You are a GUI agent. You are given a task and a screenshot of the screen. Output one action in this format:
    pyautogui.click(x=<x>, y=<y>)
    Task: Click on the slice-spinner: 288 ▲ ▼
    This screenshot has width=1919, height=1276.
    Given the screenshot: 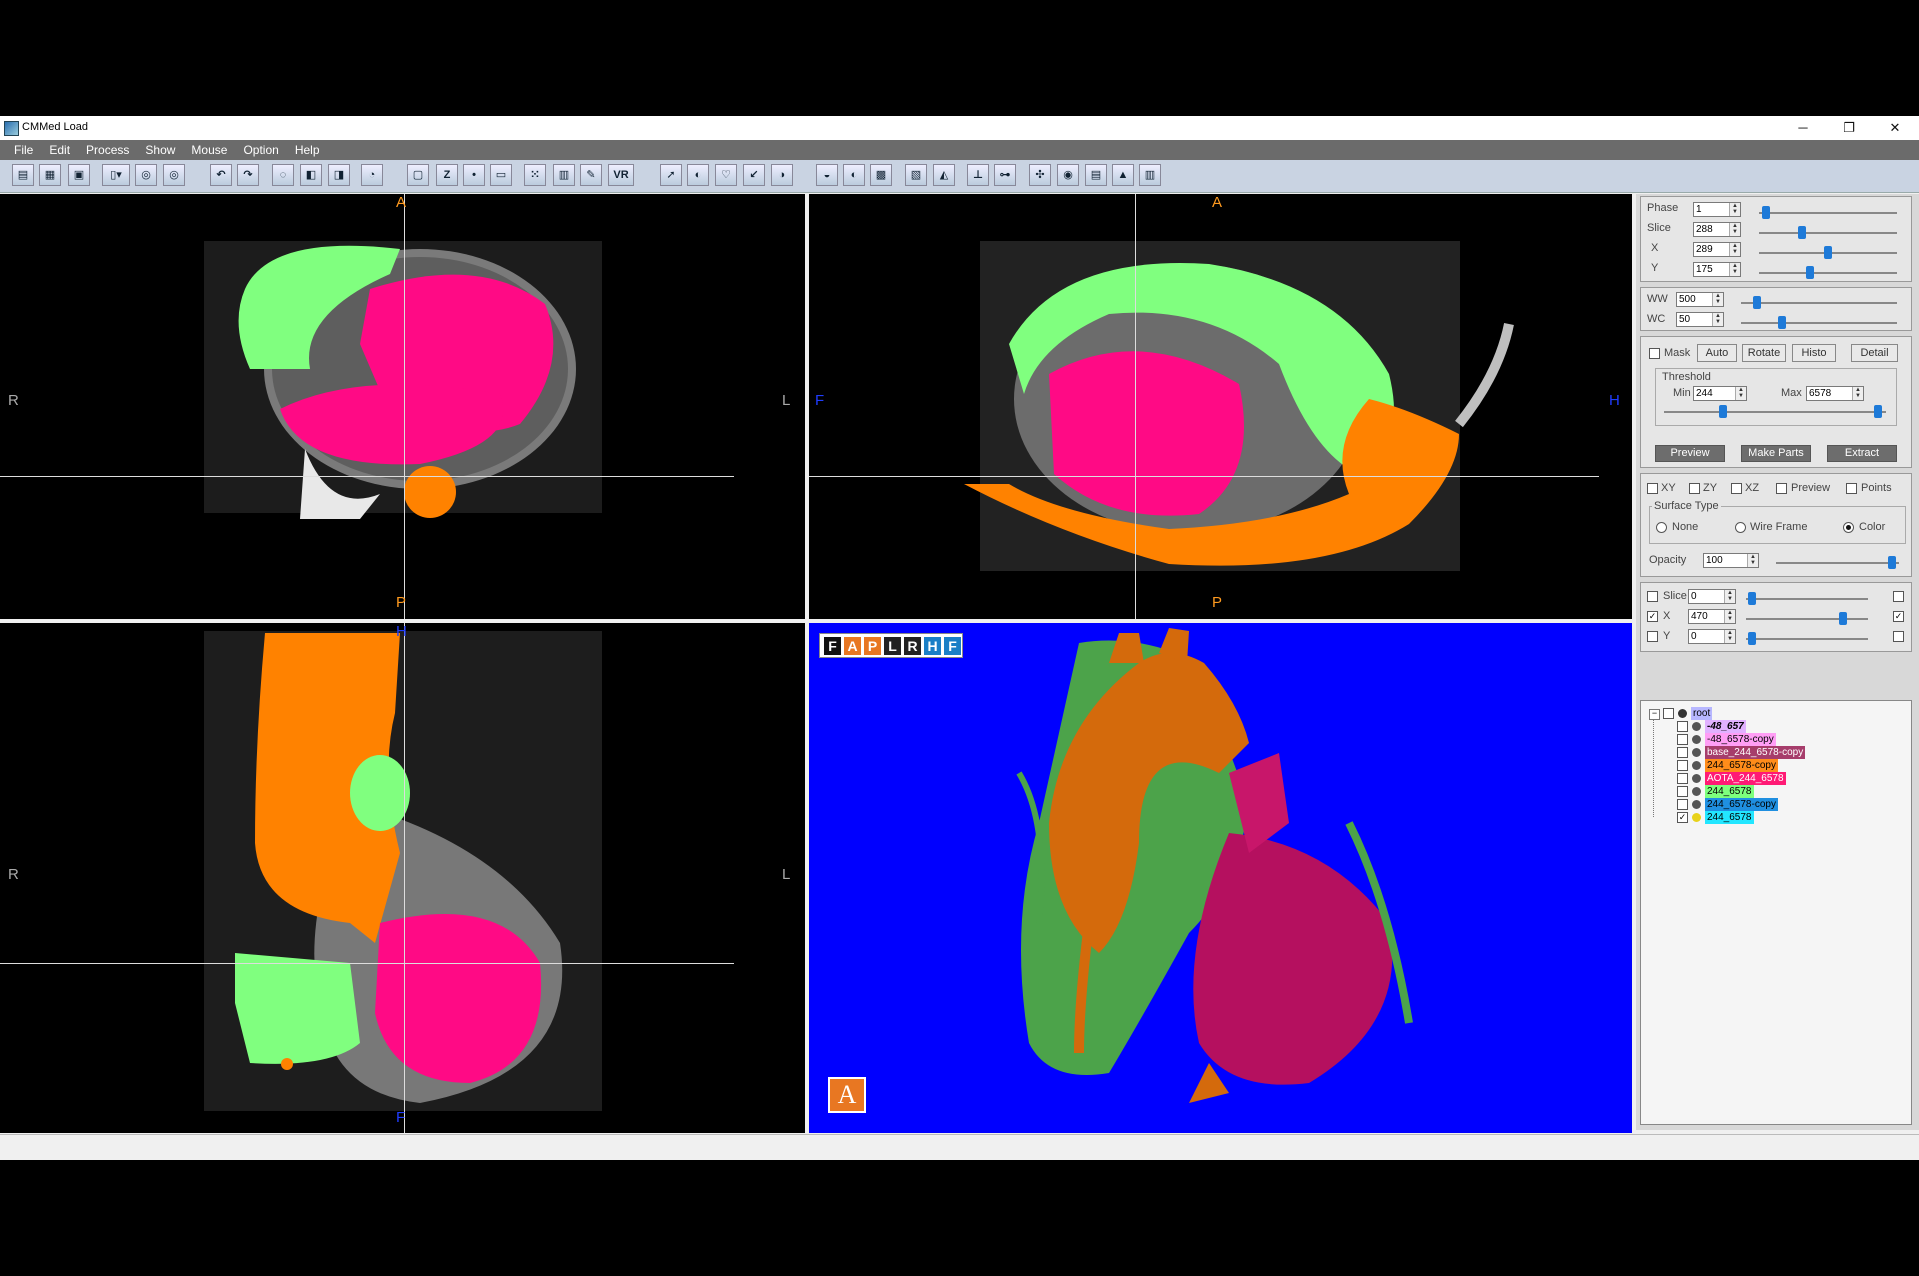 What is the action you would take?
    pyautogui.click(x=1717, y=229)
    